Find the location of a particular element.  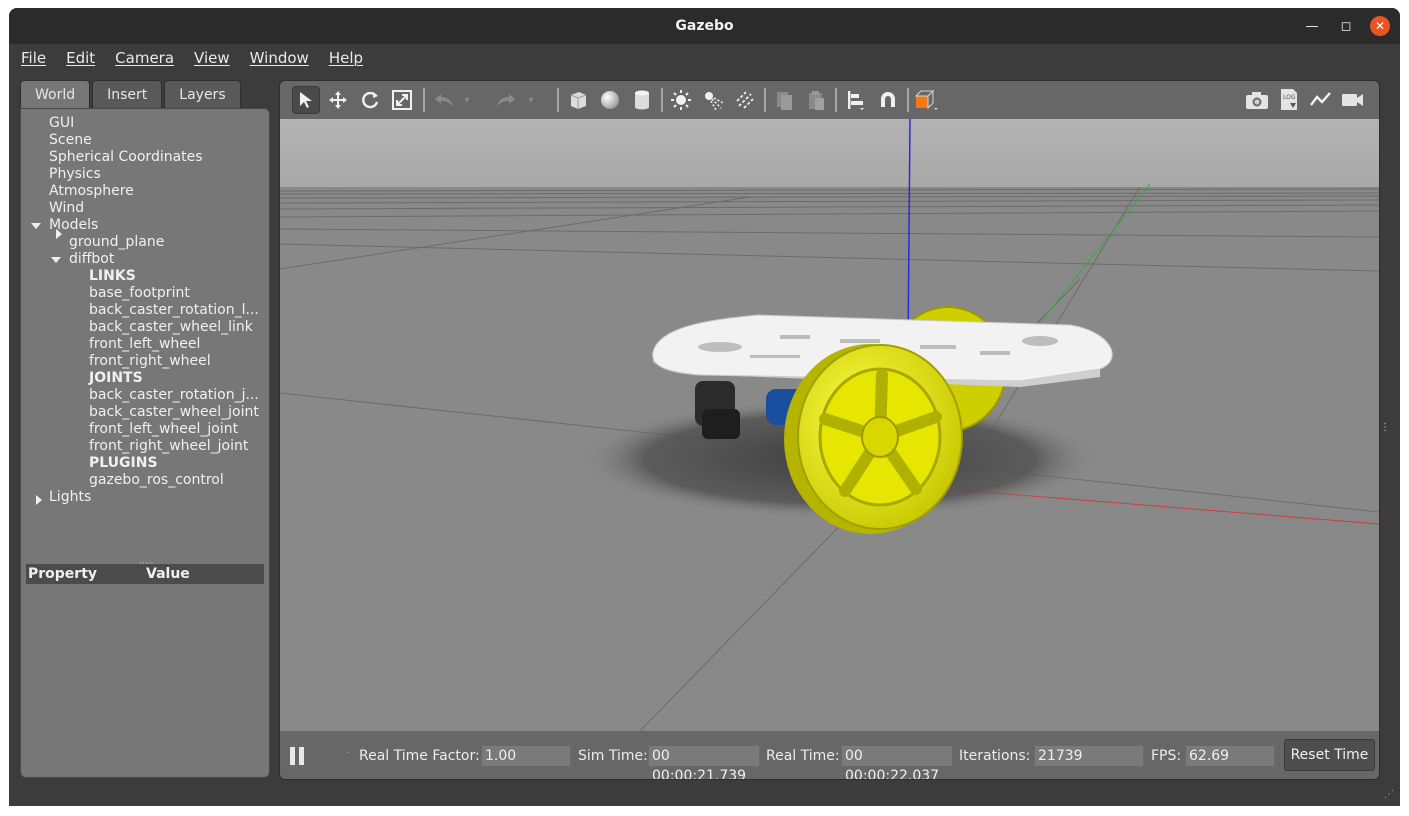

property-table-header: Property Value is located at coordinates (145, 574).